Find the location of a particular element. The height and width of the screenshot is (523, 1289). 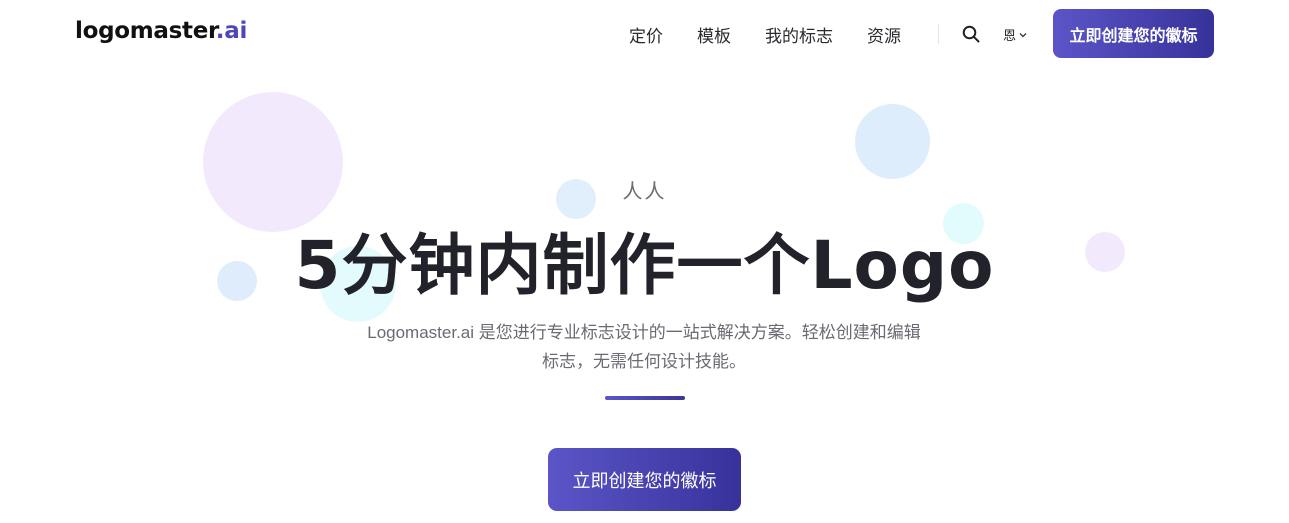

nav-link-my-logos: 我的标志 is located at coordinates (799, 34).